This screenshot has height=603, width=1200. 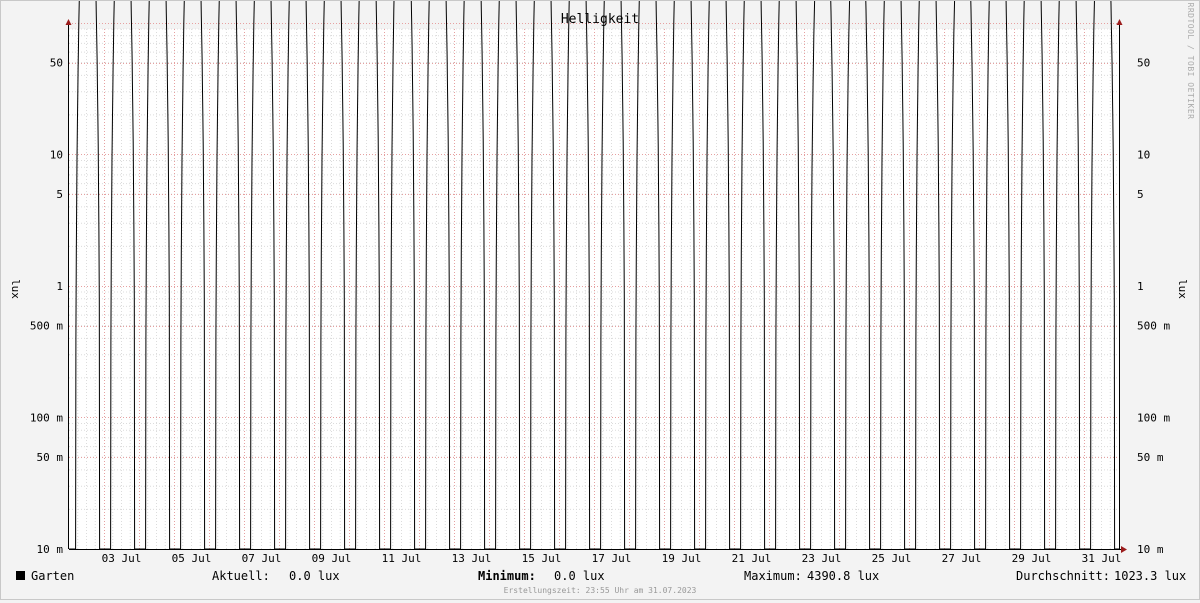 I want to click on y-tick-label-left: 500 m, so click(x=46, y=326).